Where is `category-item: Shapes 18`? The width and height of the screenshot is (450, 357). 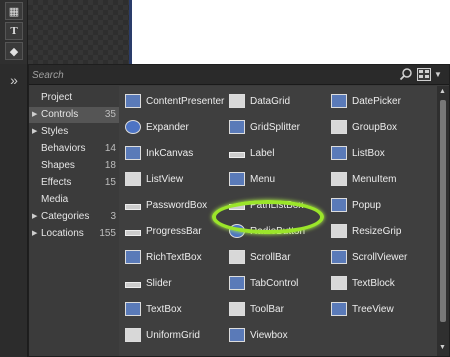
category-item: Shapes 18 is located at coordinates (74, 166).